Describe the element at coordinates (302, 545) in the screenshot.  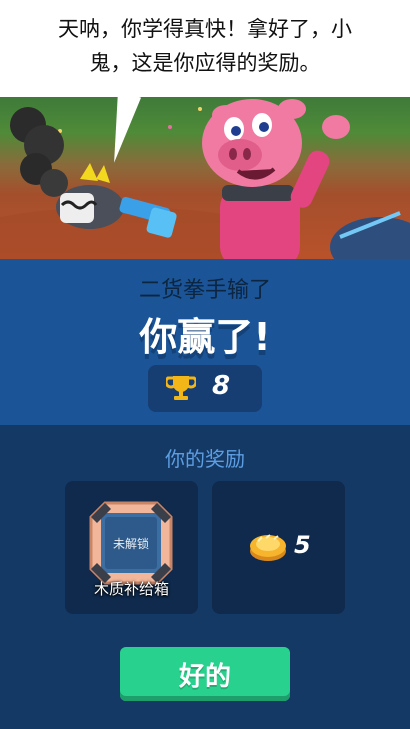
I see `coin-count: 5` at that location.